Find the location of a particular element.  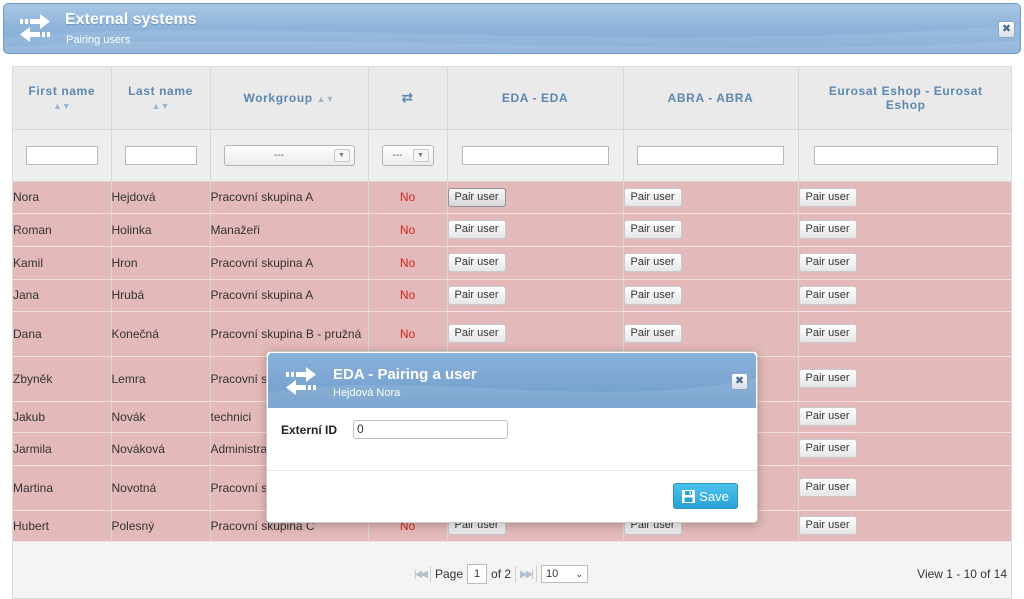

last-name-cell: Konečná is located at coordinates (161, 334).